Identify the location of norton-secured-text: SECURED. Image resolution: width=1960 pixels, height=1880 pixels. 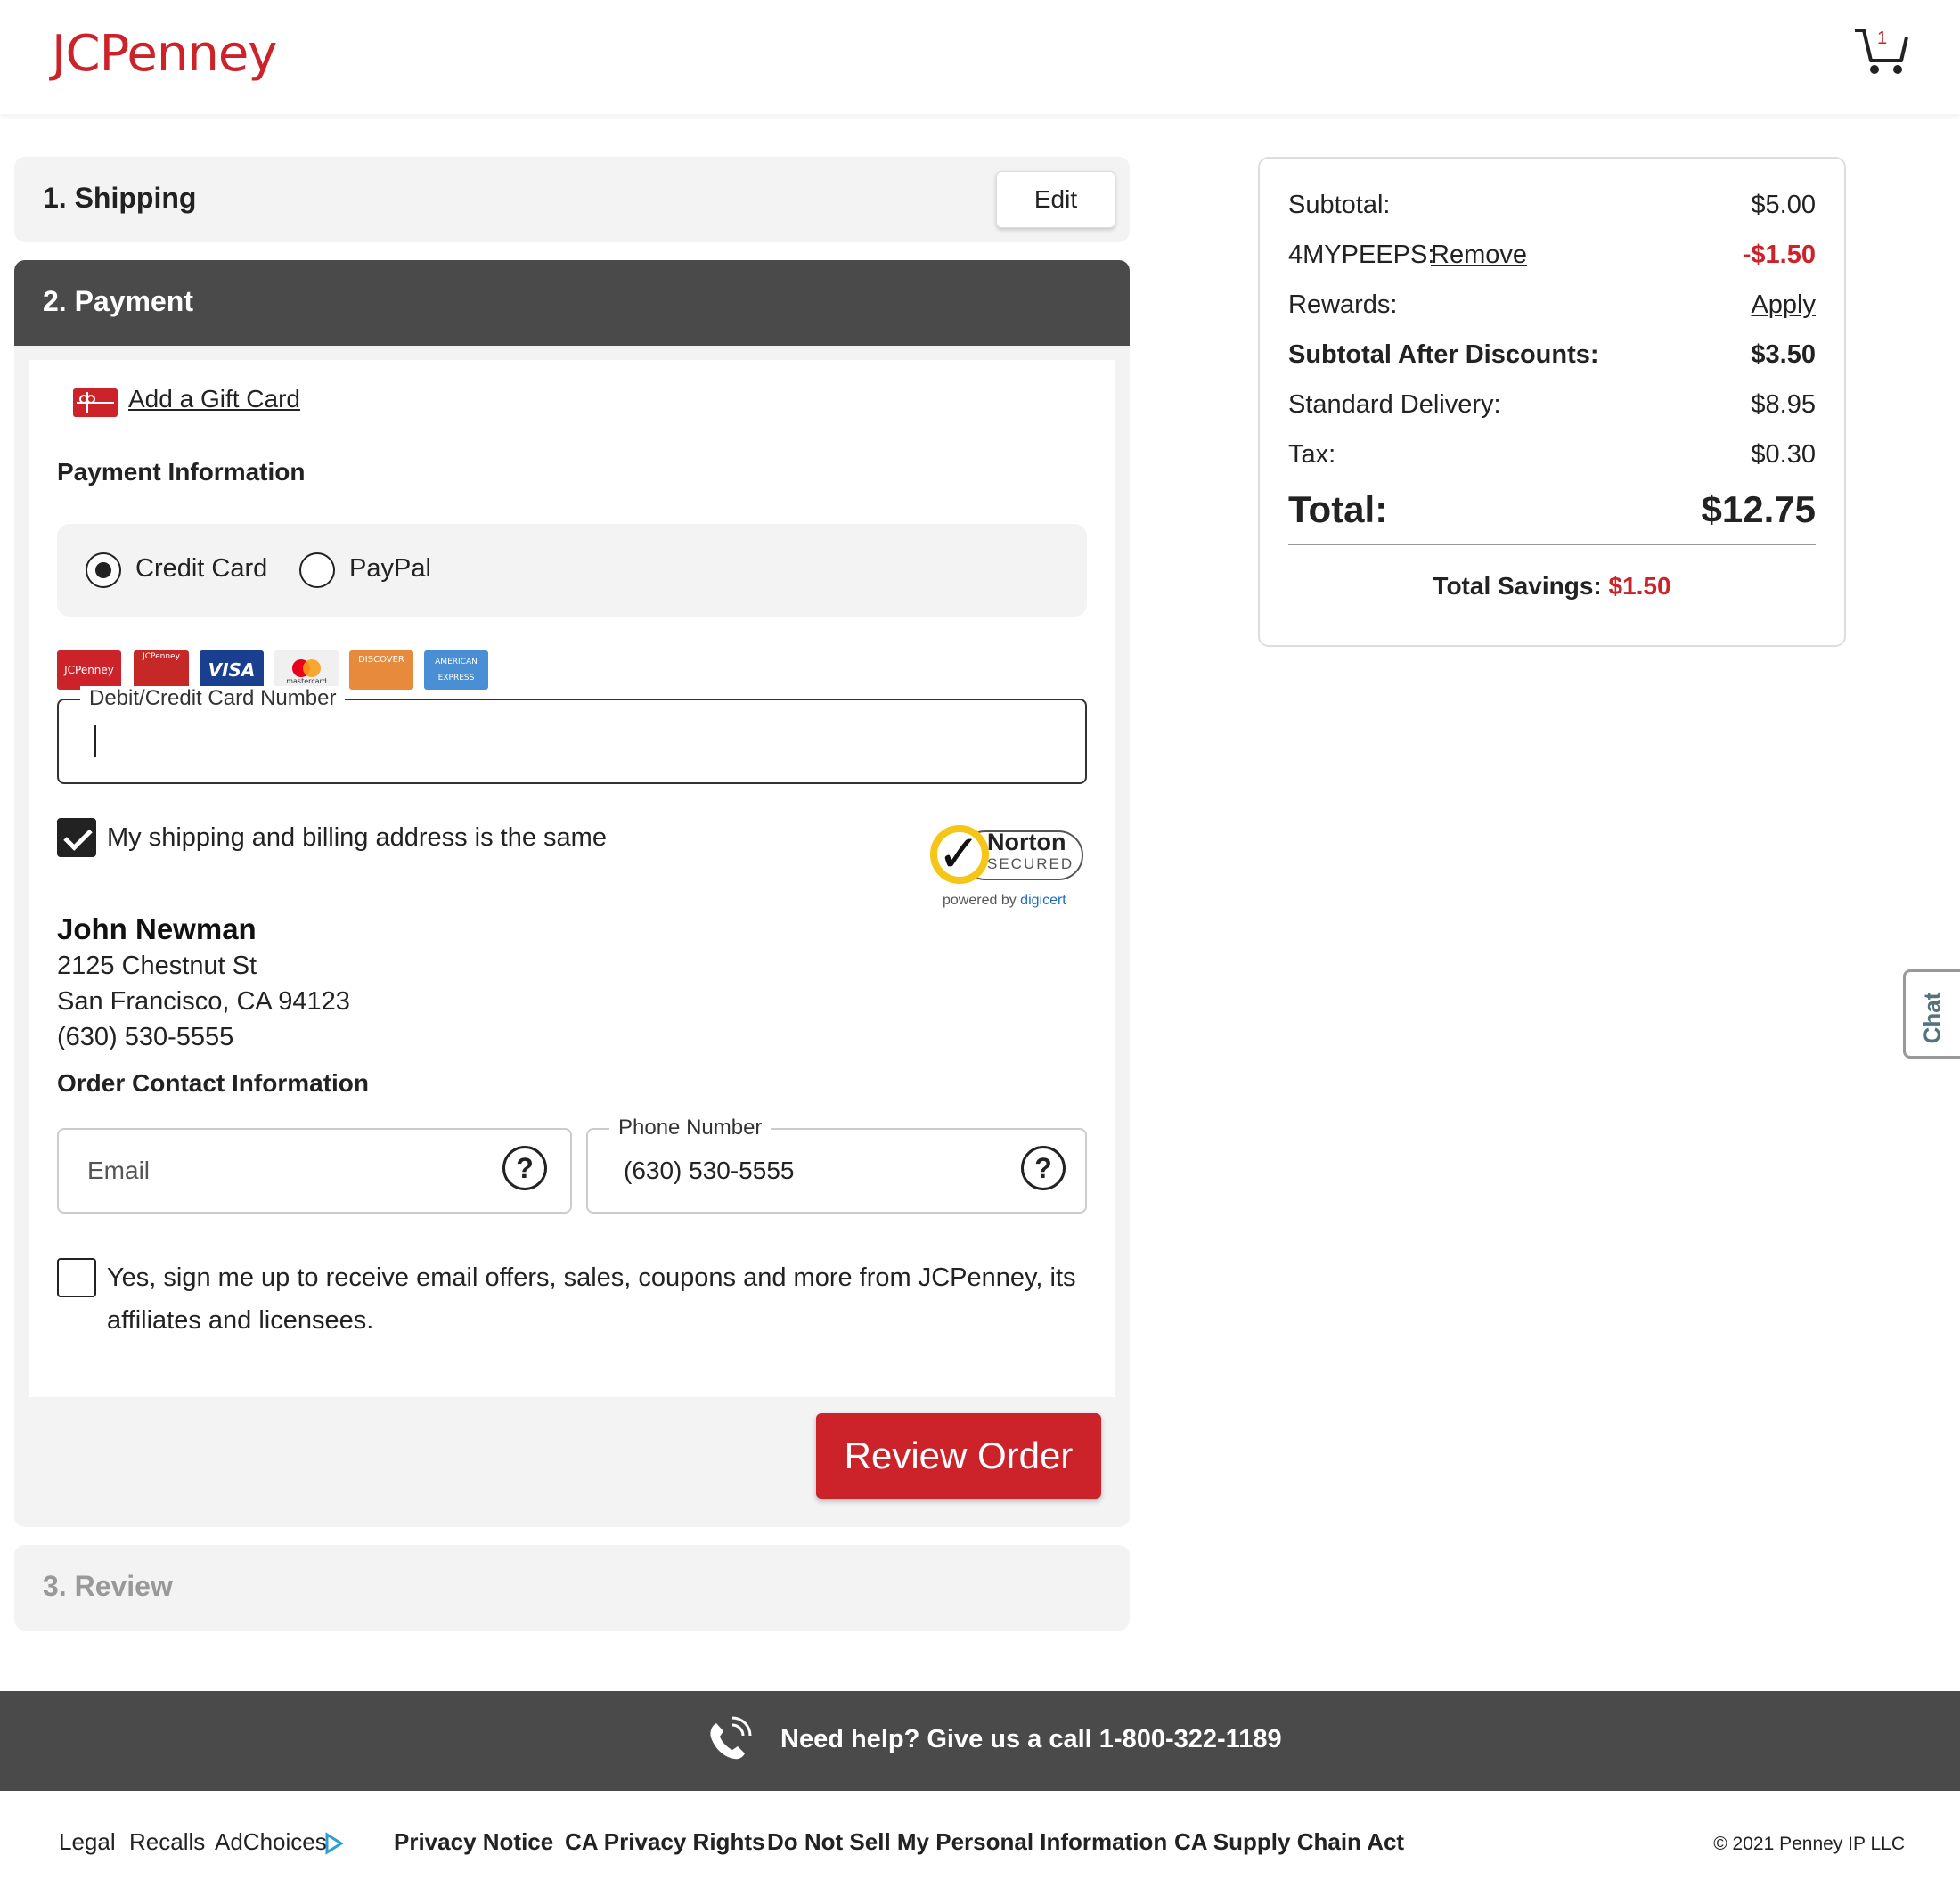
(1030, 863).